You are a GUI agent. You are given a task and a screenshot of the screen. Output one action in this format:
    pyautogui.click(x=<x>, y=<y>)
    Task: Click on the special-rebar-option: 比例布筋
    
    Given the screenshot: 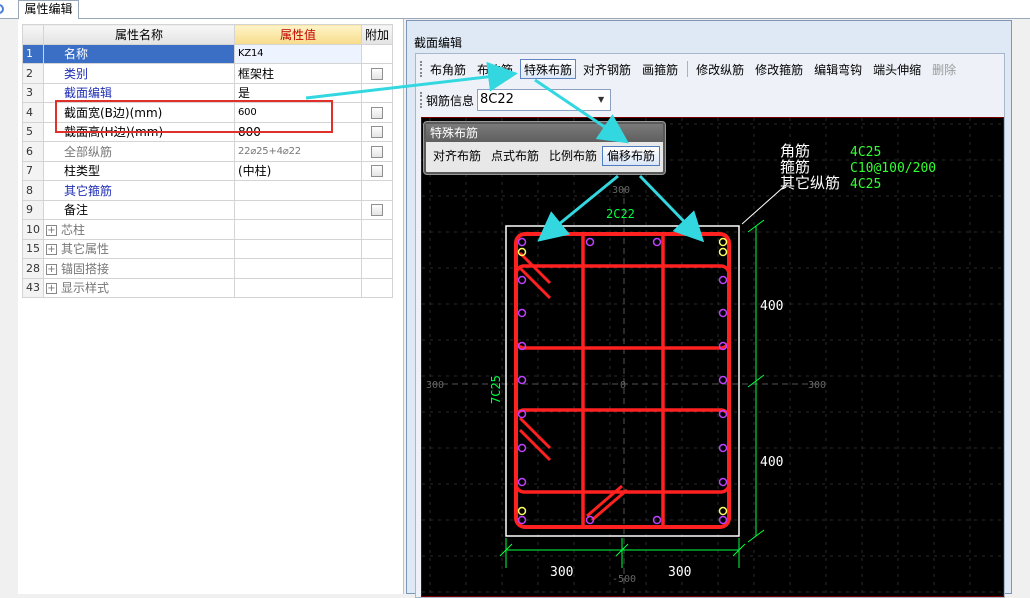 What is the action you would take?
    pyautogui.click(x=573, y=156)
    